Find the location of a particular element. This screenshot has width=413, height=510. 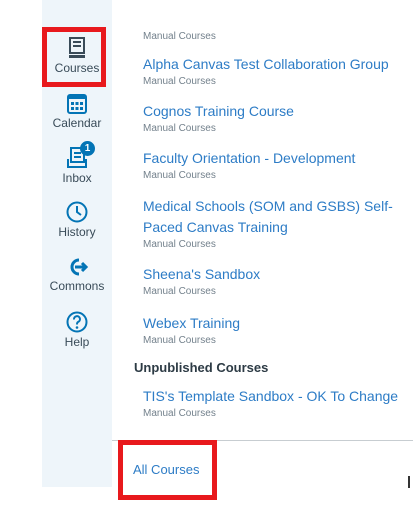

calendar-icon is located at coordinates (77, 104).